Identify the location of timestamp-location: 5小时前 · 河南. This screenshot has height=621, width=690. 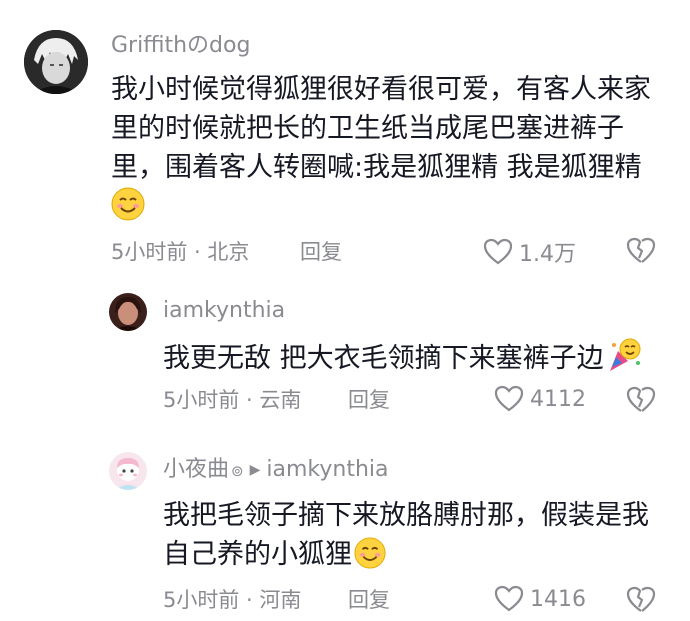
(232, 600).